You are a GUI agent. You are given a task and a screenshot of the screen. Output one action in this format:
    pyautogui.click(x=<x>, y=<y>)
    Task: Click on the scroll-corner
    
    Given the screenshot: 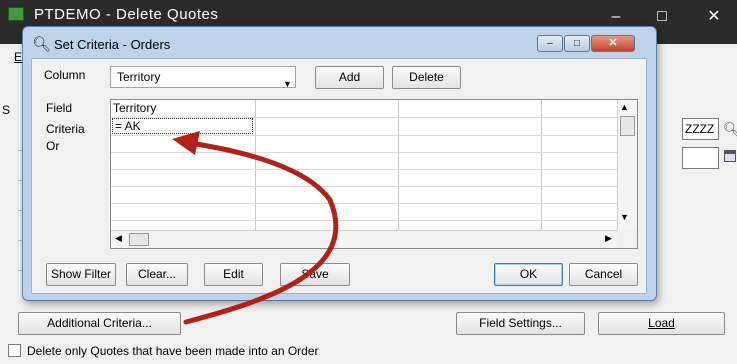 What is the action you would take?
    pyautogui.click(x=627, y=239)
    